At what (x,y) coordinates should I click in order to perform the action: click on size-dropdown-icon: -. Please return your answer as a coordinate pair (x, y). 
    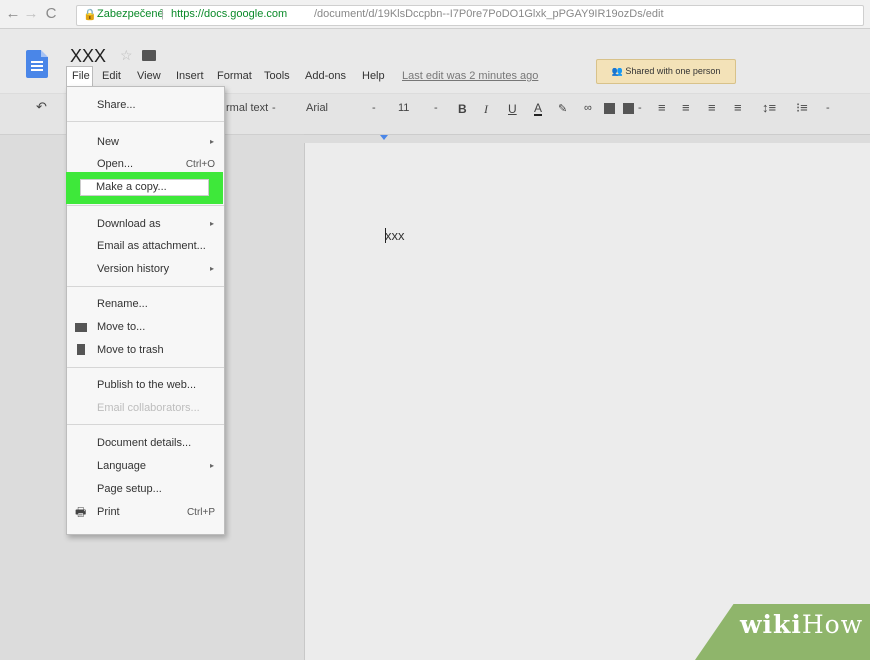
    Looking at the image, I should click on (436, 108).